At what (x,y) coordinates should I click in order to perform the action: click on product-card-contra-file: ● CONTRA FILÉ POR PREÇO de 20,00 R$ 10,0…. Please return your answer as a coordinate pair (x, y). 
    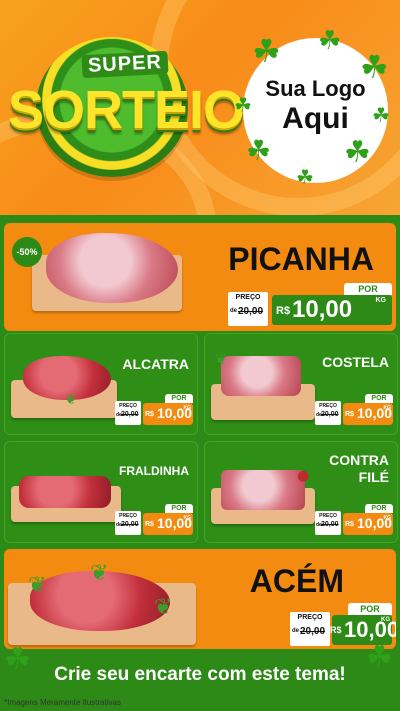
    Looking at the image, I should click on (301, 492).